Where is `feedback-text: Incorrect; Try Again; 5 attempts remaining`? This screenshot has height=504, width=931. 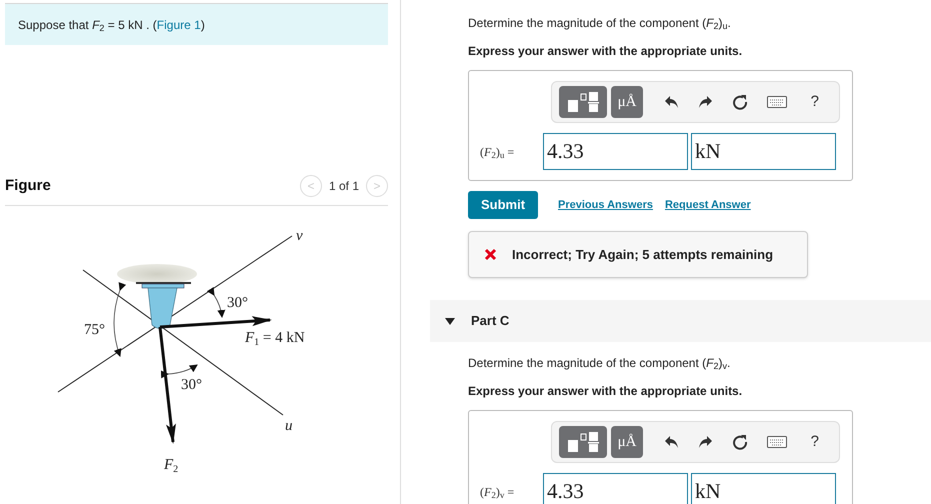
feedback-text: Incorrect; Try Again; 5 attempts remaining is located at coordinates (643, 255).